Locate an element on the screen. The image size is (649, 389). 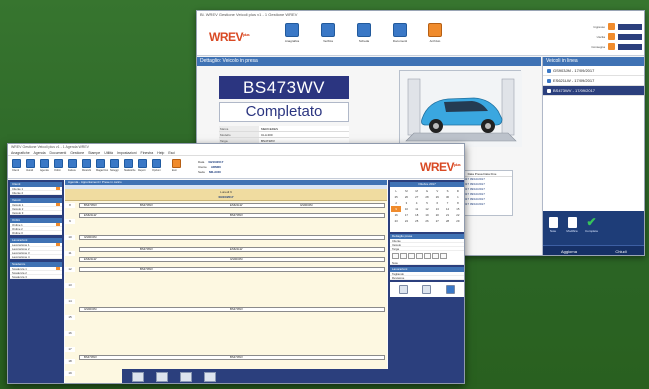
hour-label: 17 is located at coordinates (70, 349).